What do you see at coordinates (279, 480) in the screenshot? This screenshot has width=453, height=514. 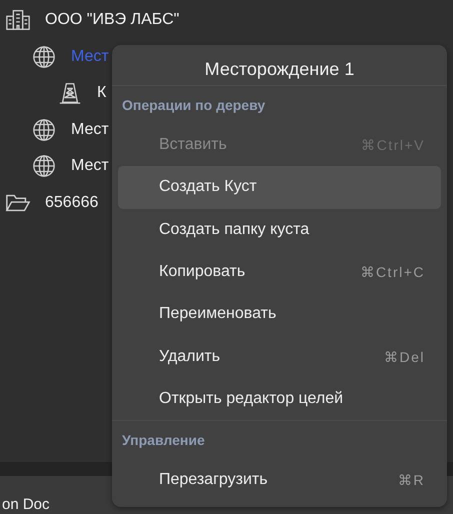 I see `menu-item: Перезагрузить ⌘R` at bounding box center [279, 480].